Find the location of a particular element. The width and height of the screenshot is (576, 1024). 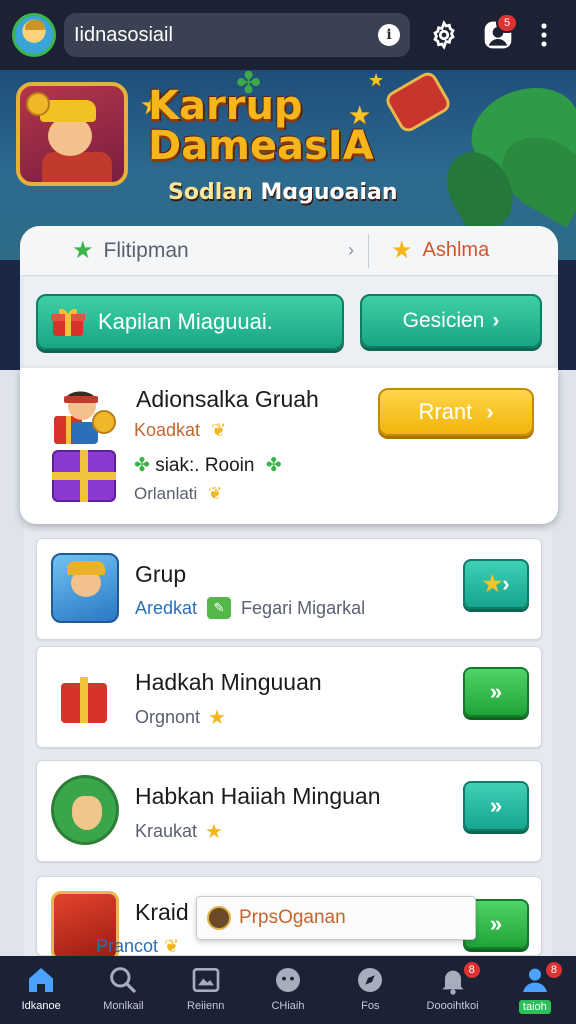

gear-icon is located at coordinates (444, 35).